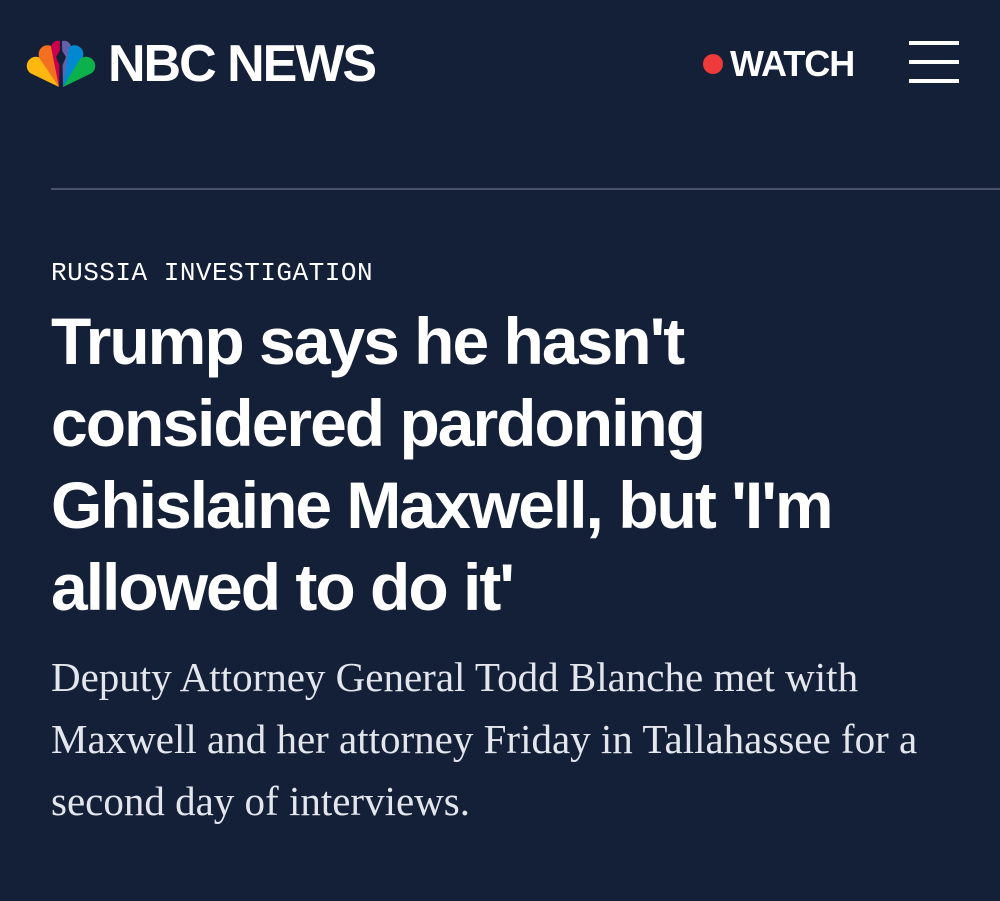 This screenshot has height=901, width=1000. Describe the element at coordinates (792, 63) in the screenshot. I see `watch-label: WATCH` at that location.